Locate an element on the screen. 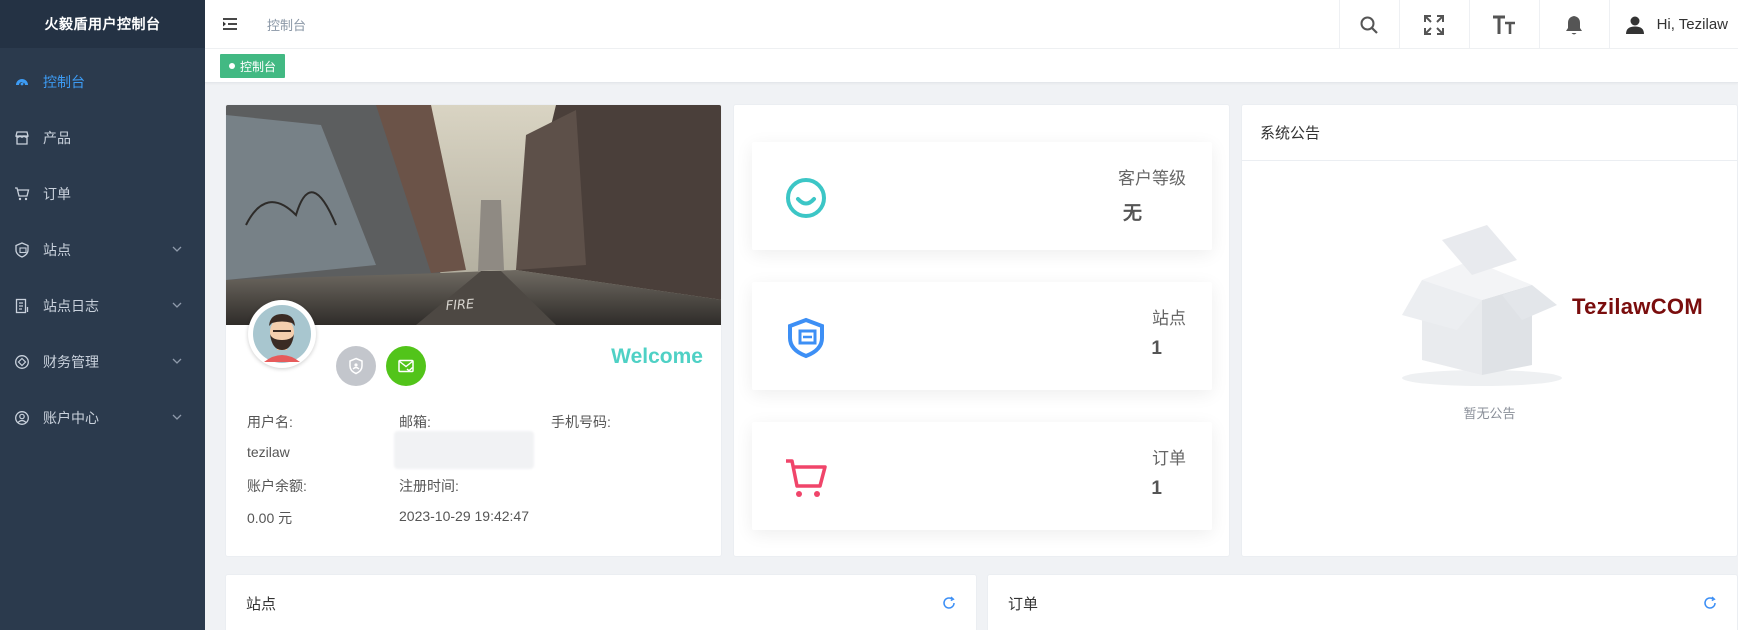 The height and width of the screenshot is (630, 1738). sidebar-item-label: 控制台 is located at coordinates (64, 82).